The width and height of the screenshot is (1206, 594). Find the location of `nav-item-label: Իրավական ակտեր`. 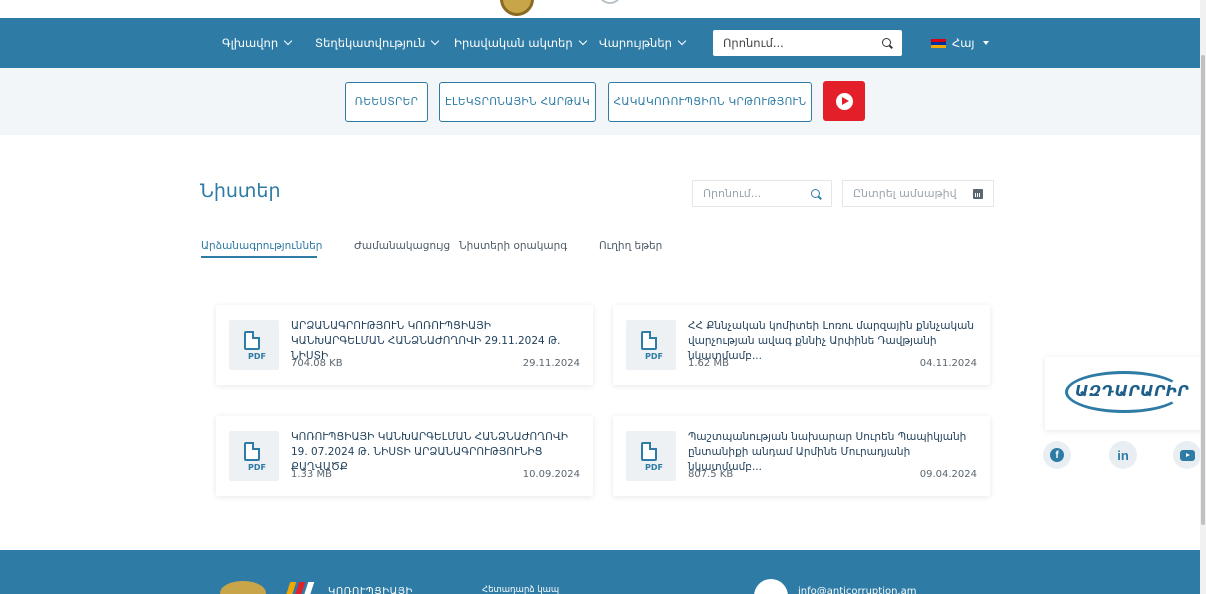

nav-item-label: Իրավական ակտեր is located at coordinates (513, 43).